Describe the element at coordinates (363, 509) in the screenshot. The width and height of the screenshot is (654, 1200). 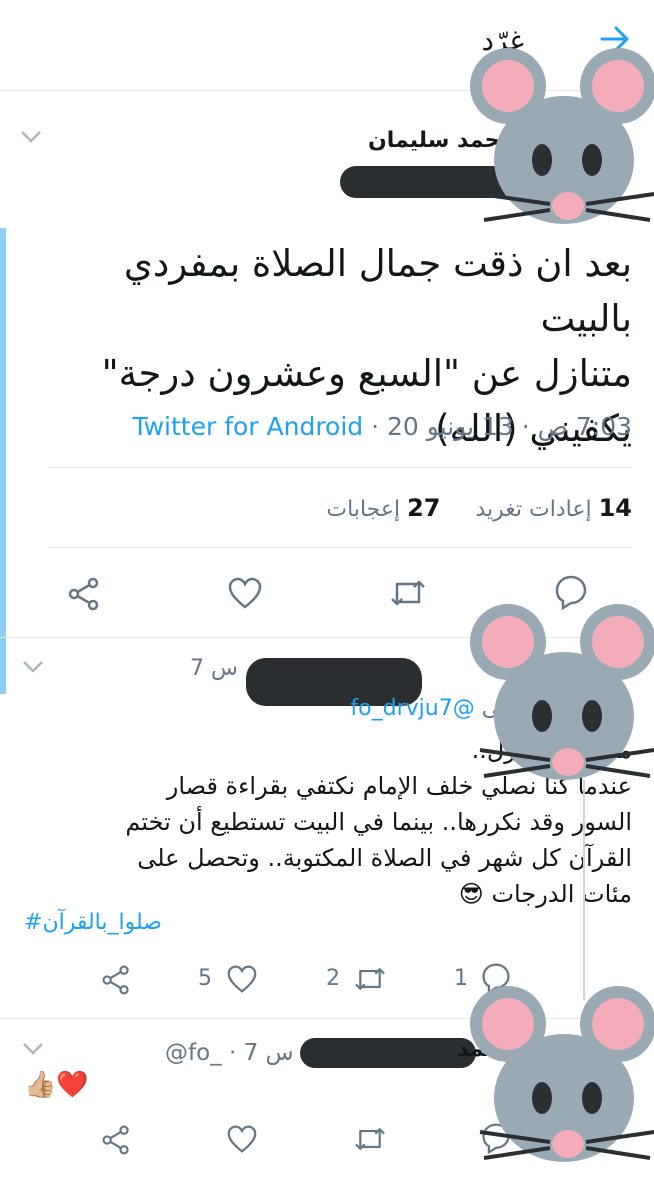
I see `like-label: إعجابات` at that location.